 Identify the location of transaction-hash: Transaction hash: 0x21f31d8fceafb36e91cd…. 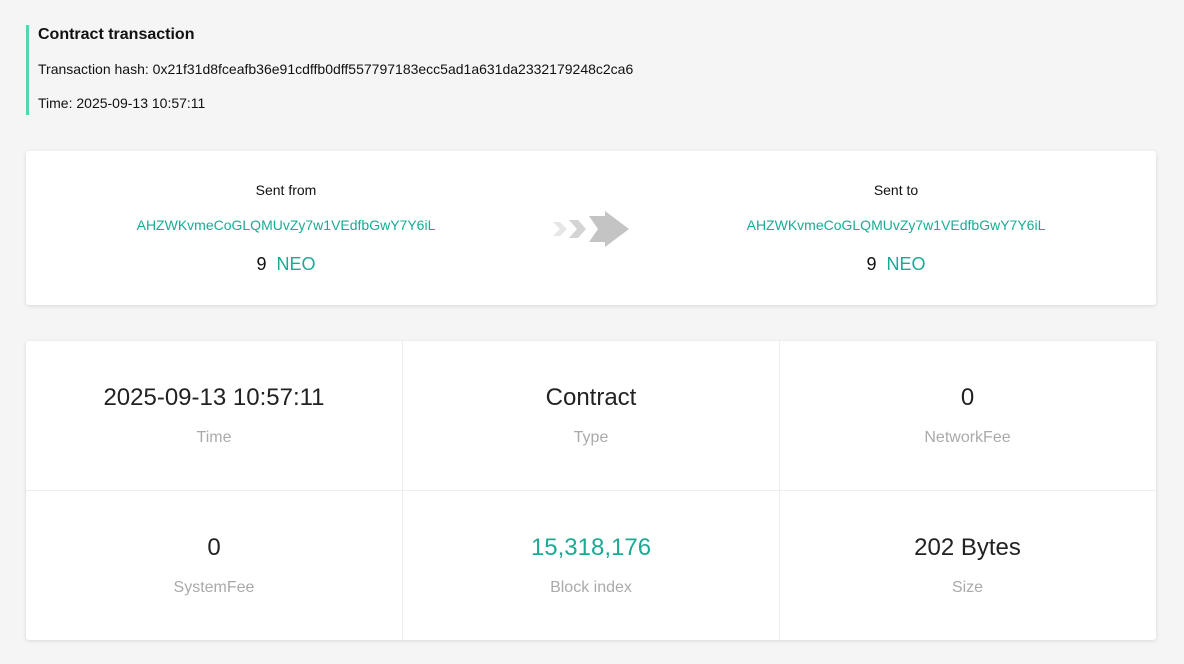
(336, 69).